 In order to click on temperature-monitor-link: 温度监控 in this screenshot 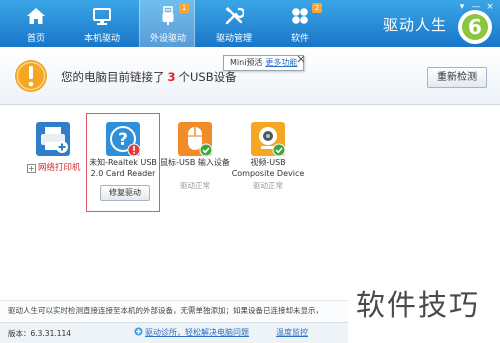, I will do `click(292, 332)`.